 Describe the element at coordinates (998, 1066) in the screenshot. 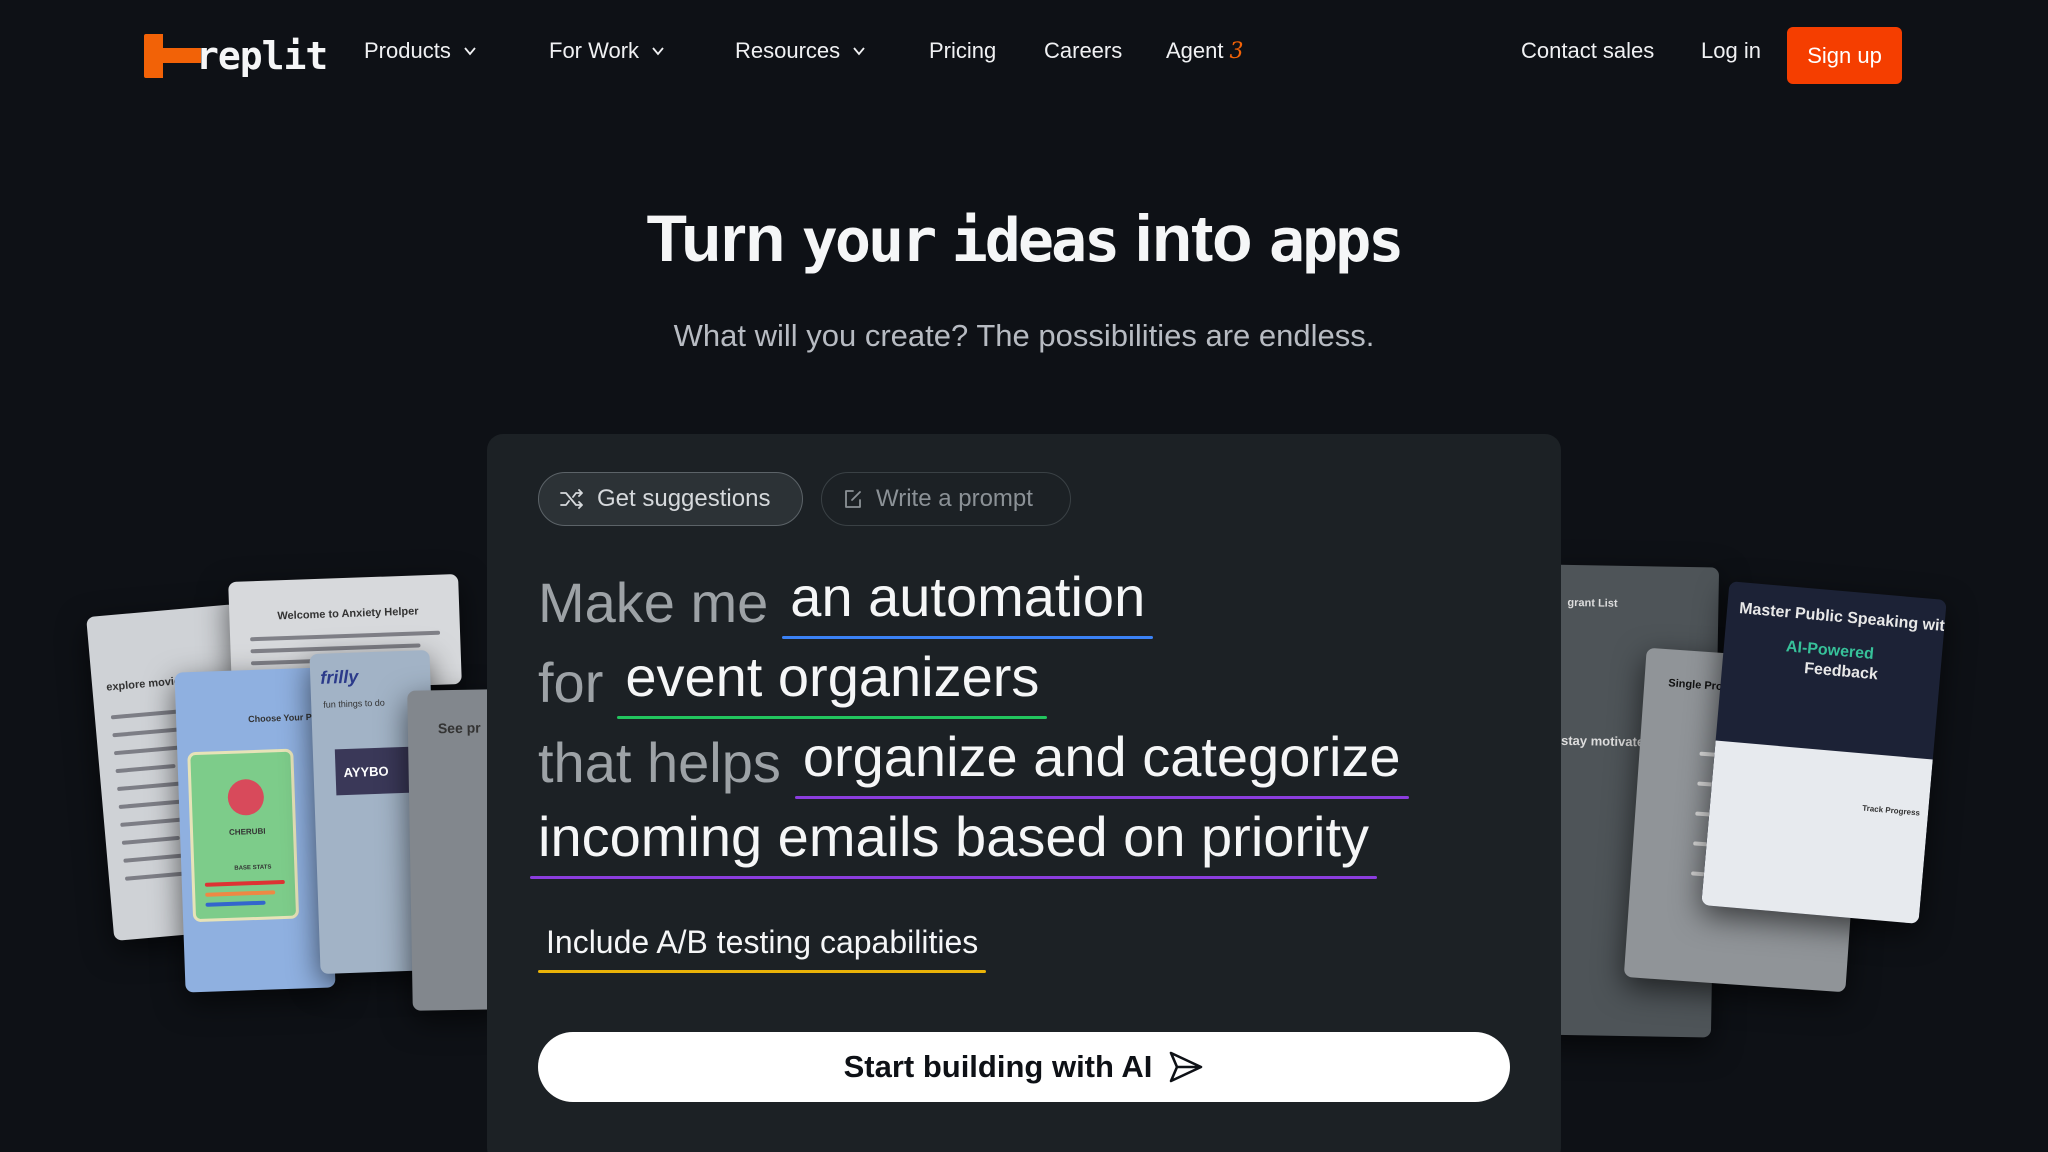

I see `start-building-label: Start building with AI` at that location.